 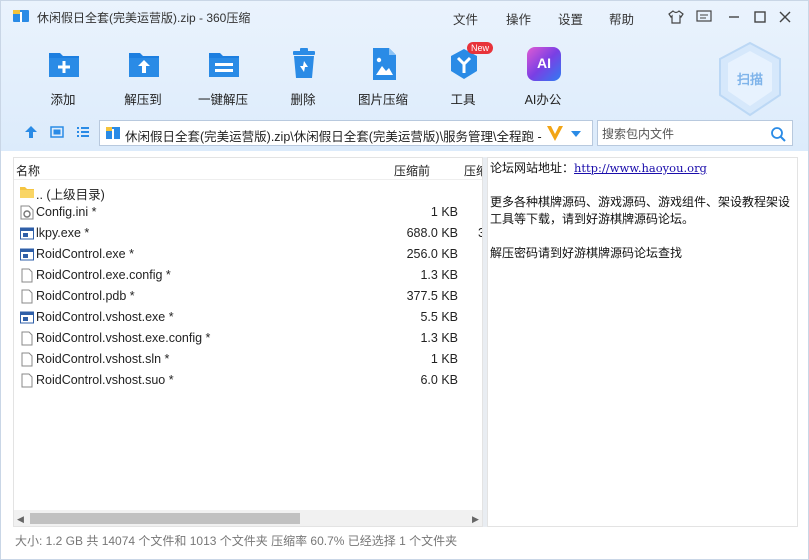 I want to click on tools-button: New 工具, so click(x=463, y=75).